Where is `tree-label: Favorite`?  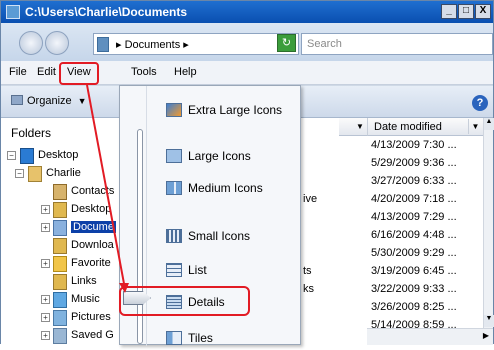
tree-label: Favorite is located at coordinates (91, 263).